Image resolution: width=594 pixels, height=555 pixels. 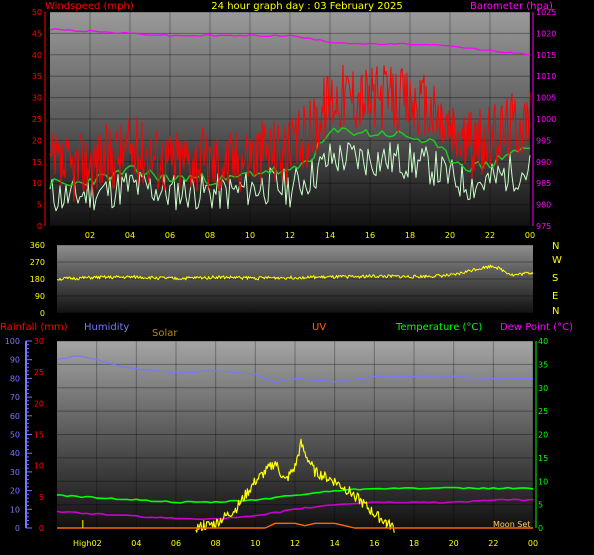 I want to click on dewpoint-legend: Dew Point (°C), so click(x=536, y=327).